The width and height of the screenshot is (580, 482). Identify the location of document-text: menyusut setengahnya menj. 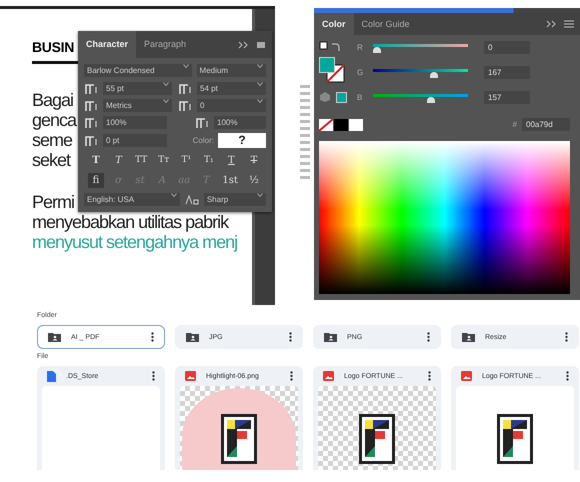
(135, 242).